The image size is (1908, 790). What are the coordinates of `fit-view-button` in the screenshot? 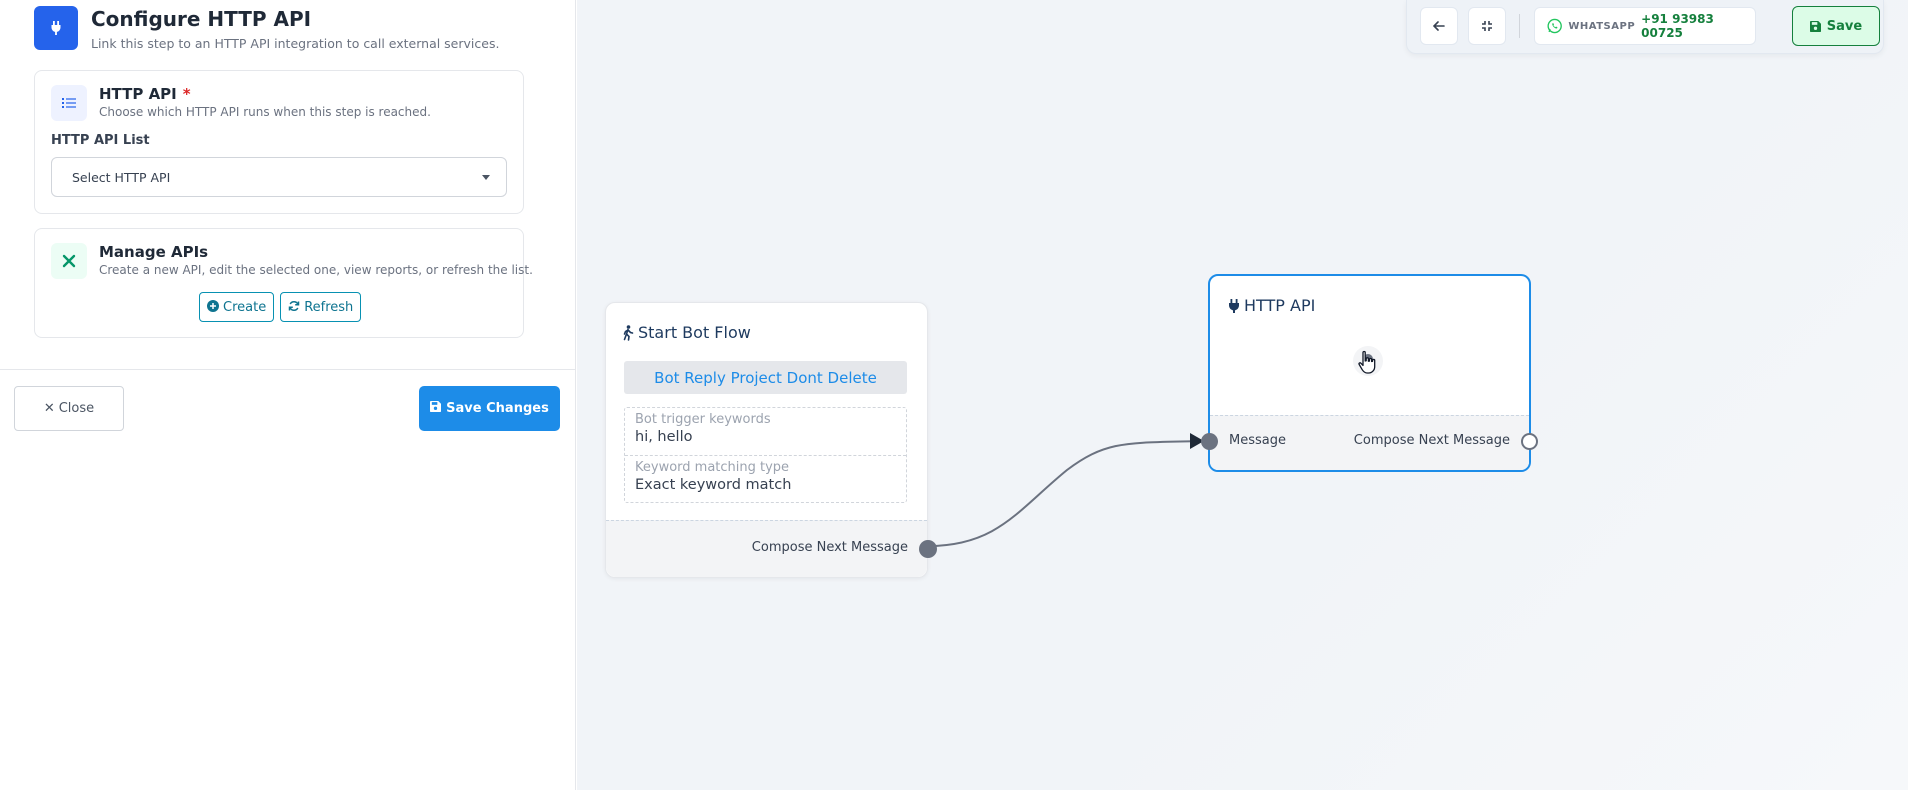 It's located at (1487, 26).